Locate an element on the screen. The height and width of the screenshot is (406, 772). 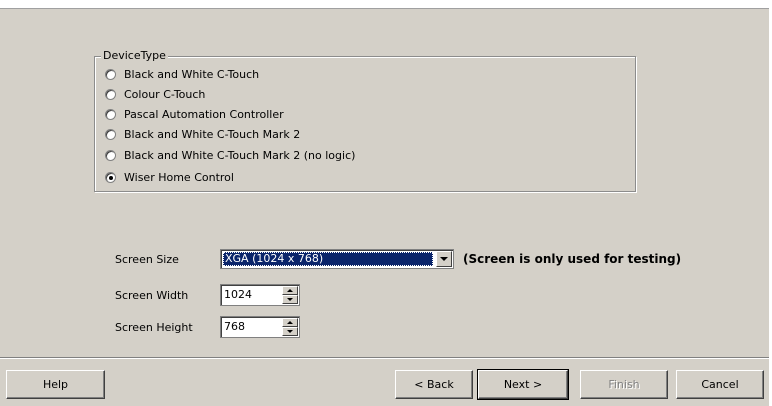
back-button: < Back is located at coordinates (434, 384).